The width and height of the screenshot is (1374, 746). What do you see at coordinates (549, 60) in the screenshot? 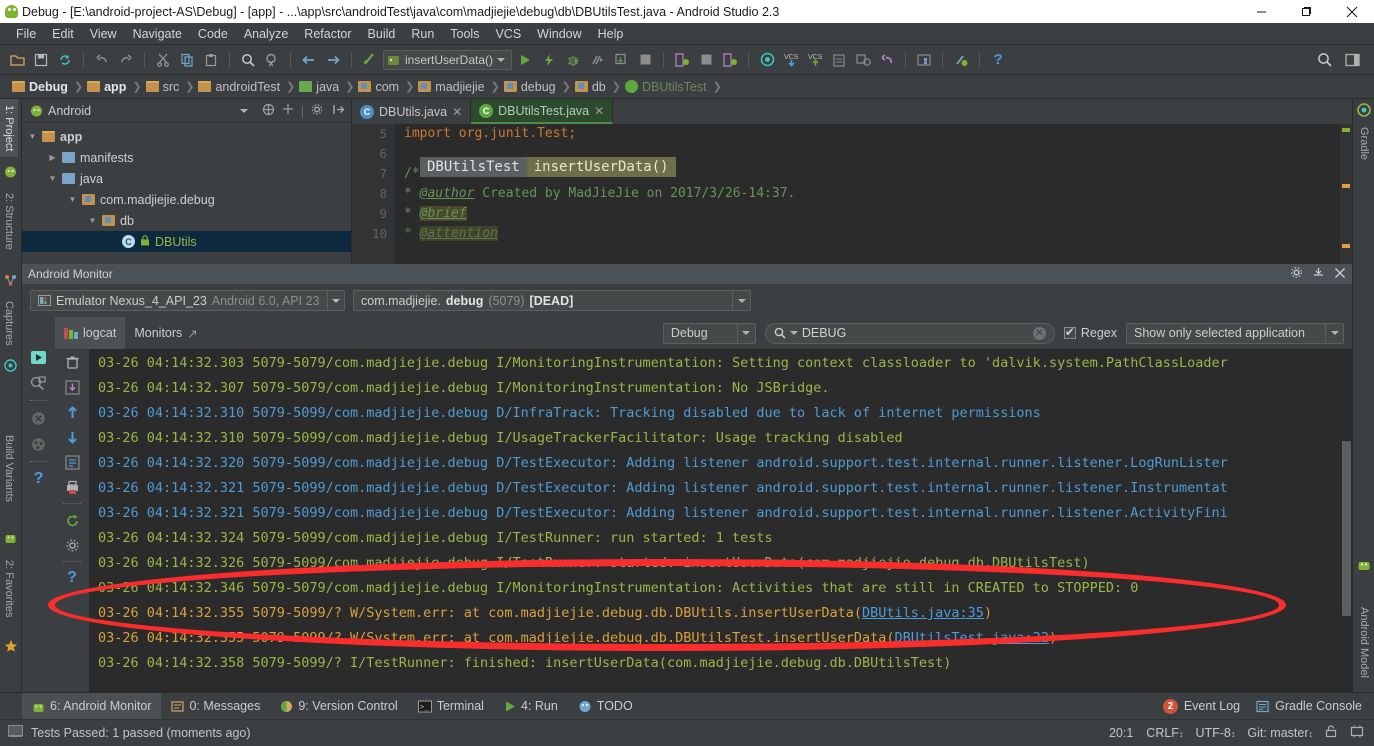
I see `apply-changes-icon` at bounding box center [549, 60].